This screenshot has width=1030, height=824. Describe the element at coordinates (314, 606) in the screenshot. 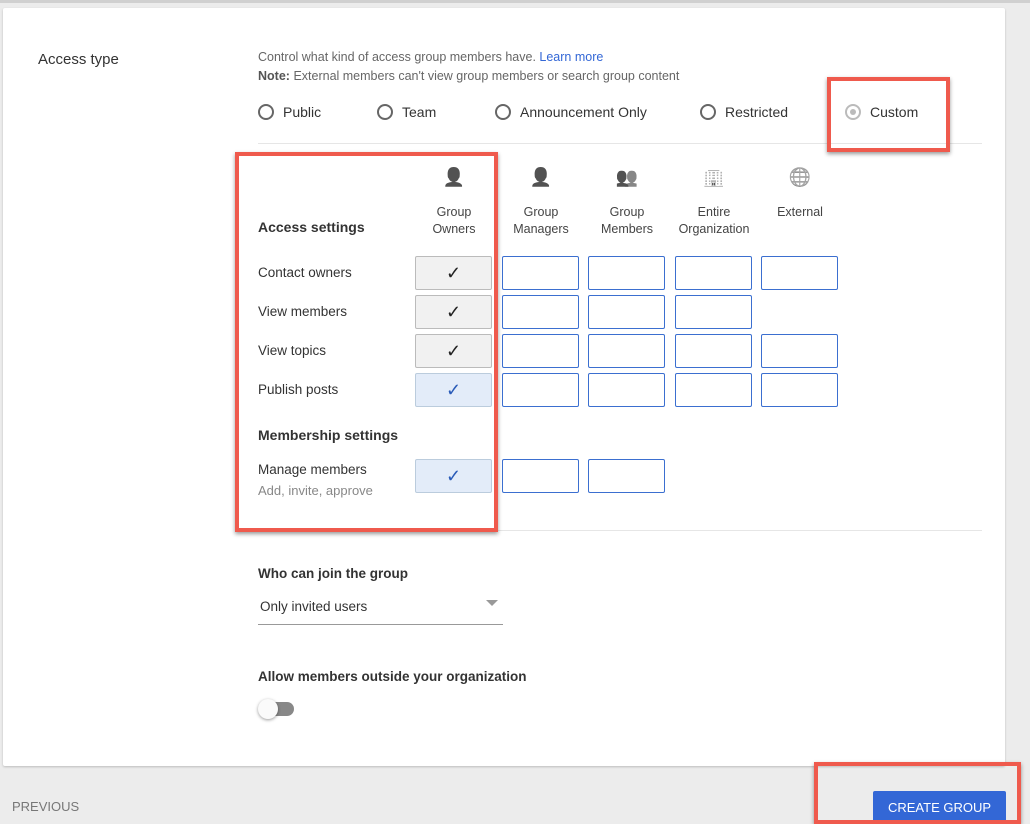

I see `join-select-value: Only invited users` at that location.